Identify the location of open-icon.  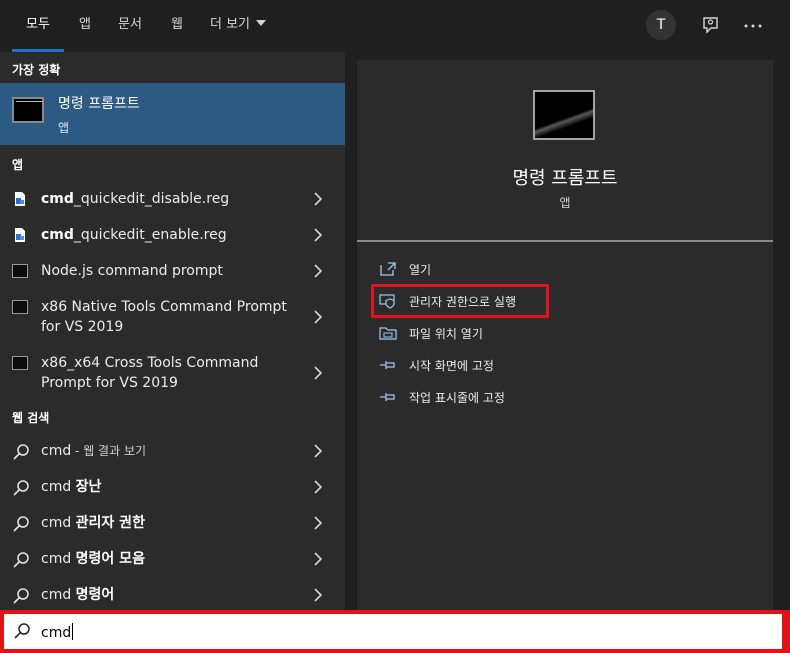
(388, 269).